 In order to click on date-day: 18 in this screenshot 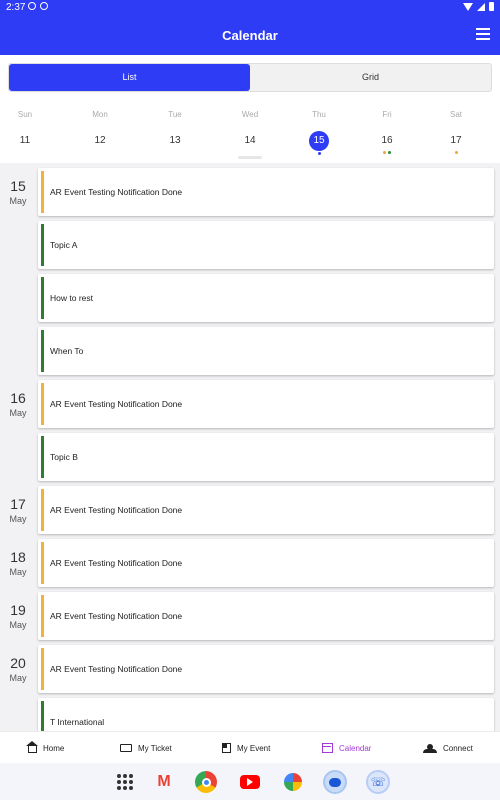, I will do `click(18, 557)`.